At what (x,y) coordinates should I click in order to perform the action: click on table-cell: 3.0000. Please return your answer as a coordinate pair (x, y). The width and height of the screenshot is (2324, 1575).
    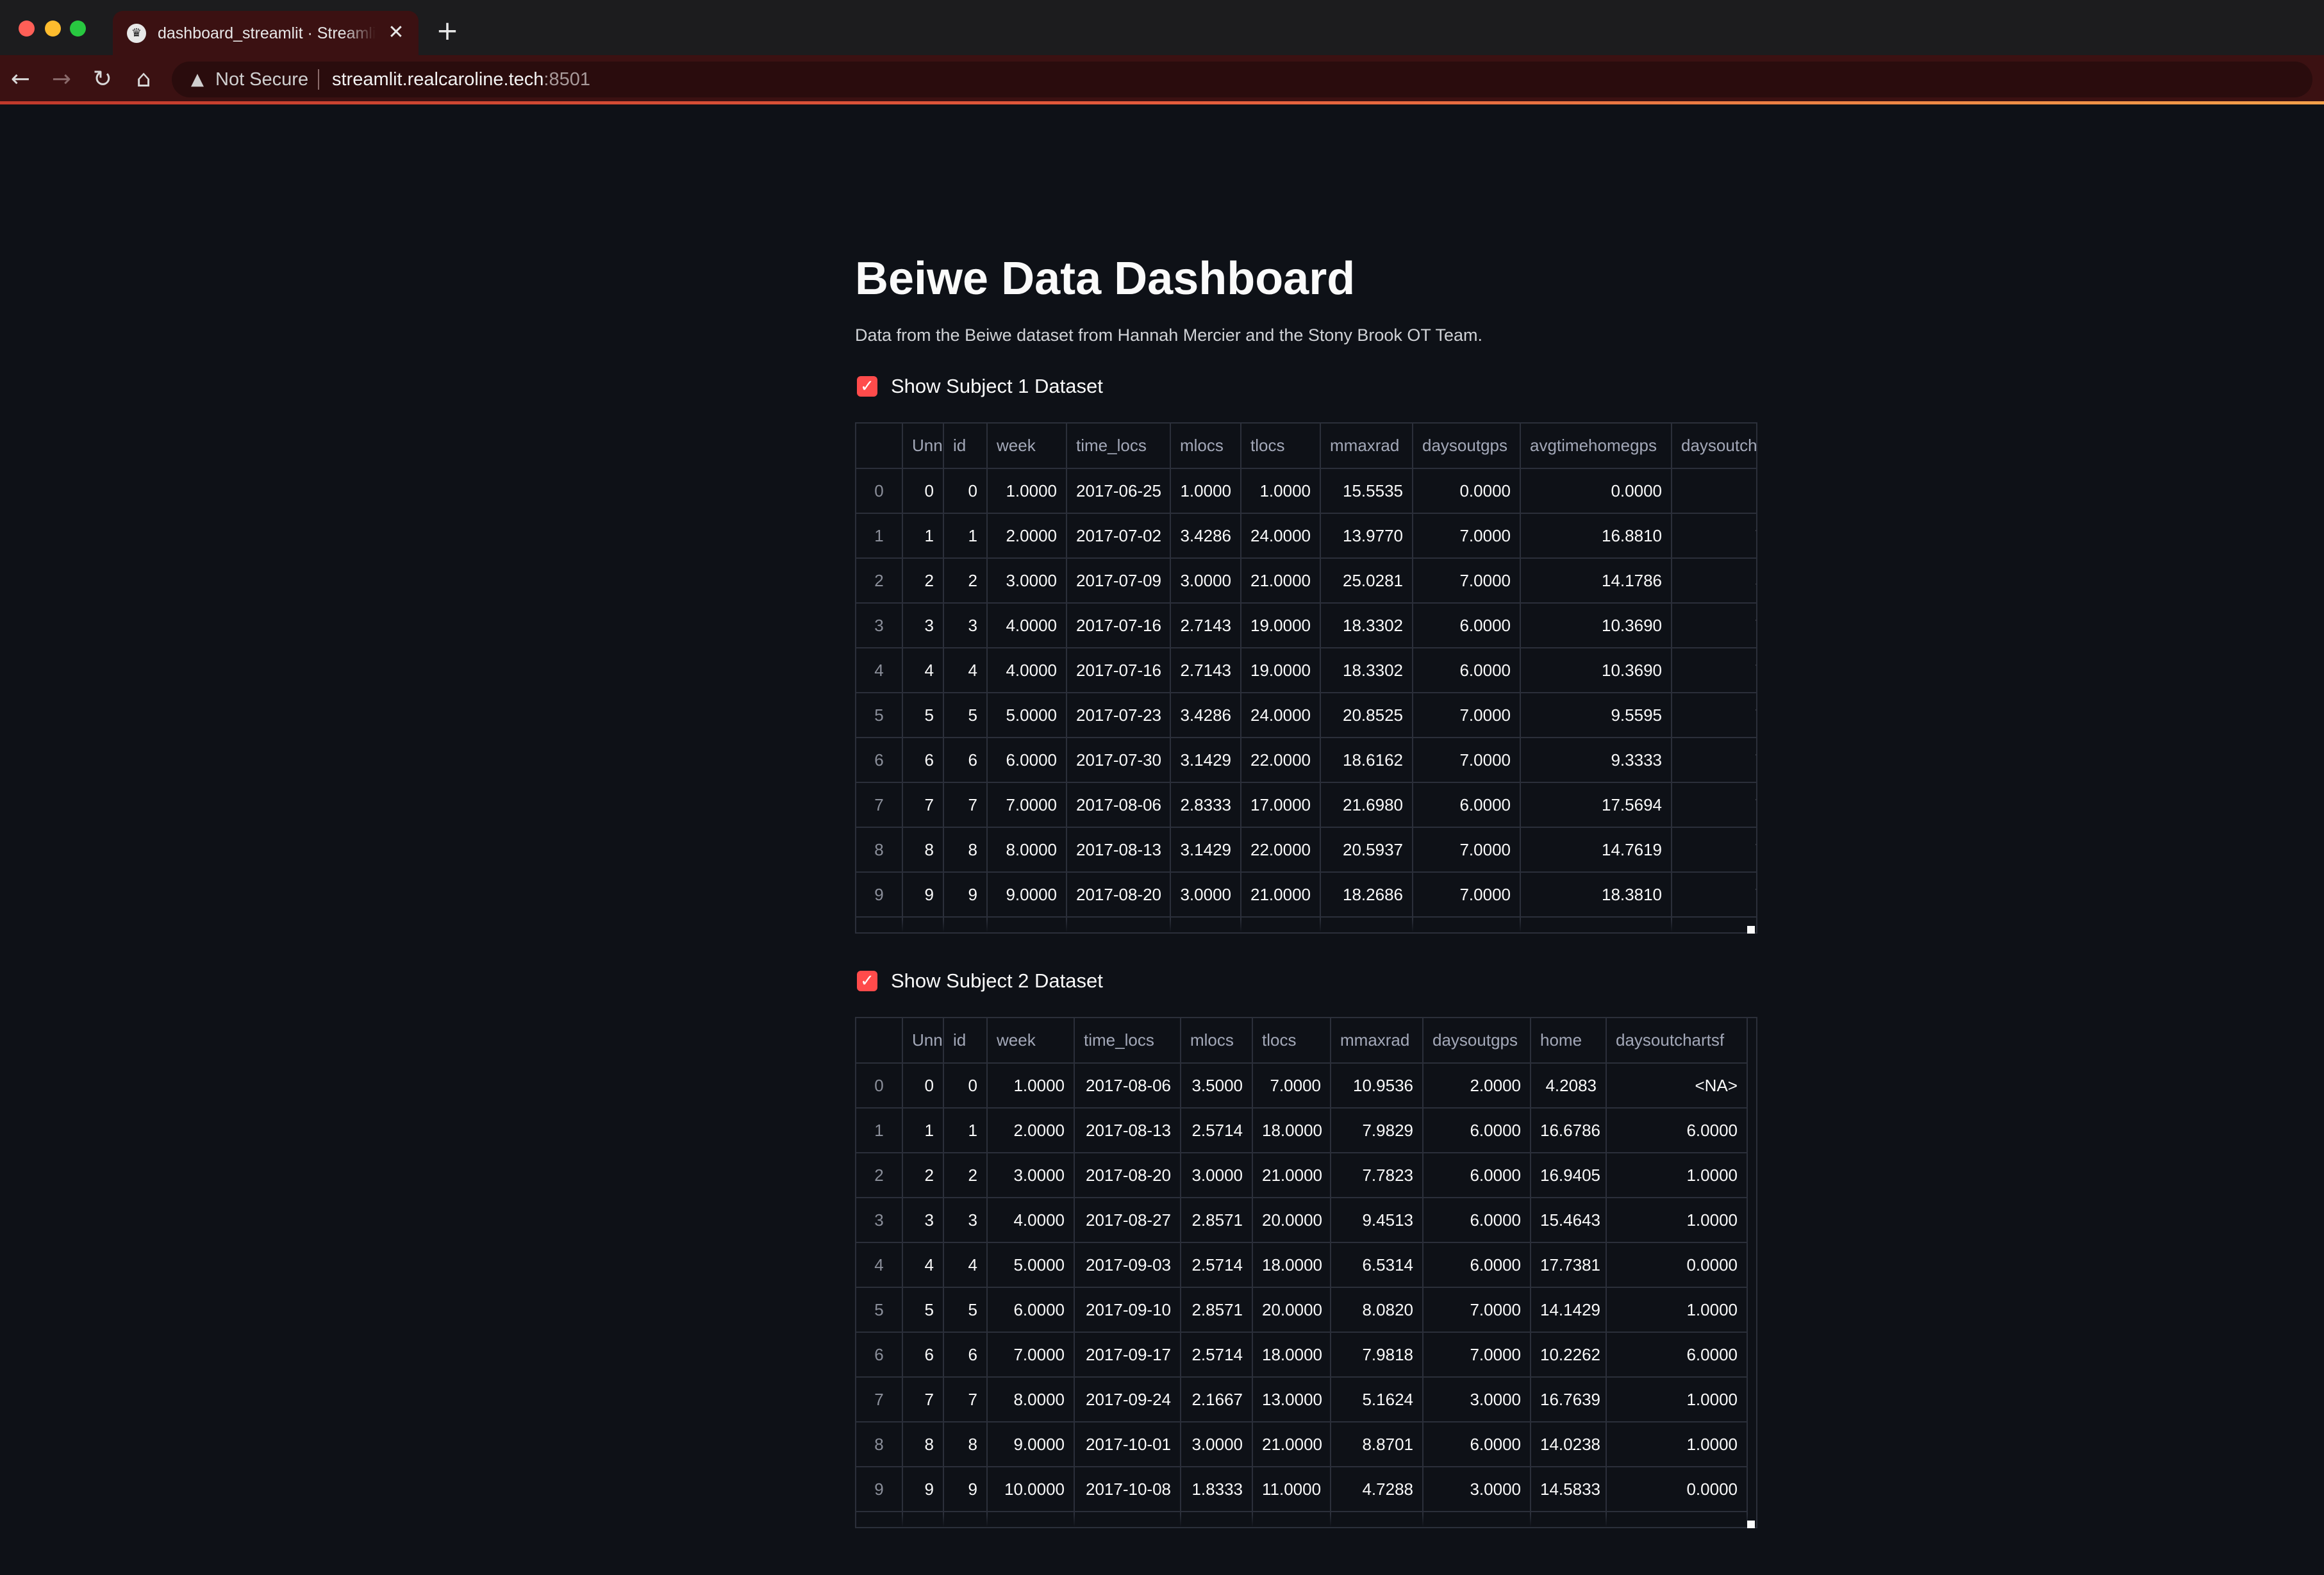
    Looking at the image, I should click on (1027, 581).